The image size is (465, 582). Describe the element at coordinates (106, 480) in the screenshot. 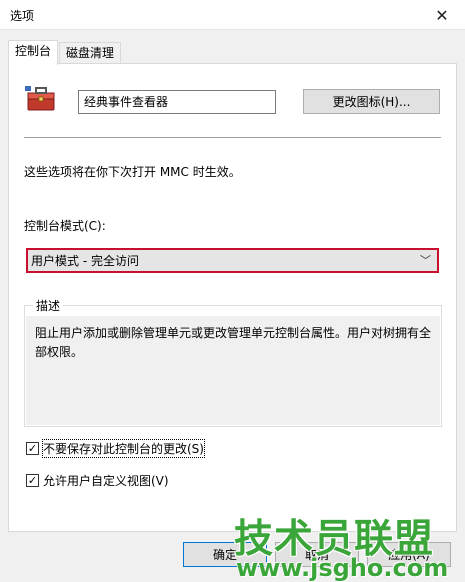

I see `custom-view-checkbox-label: 允许用户自定义视图(V)` at that location.